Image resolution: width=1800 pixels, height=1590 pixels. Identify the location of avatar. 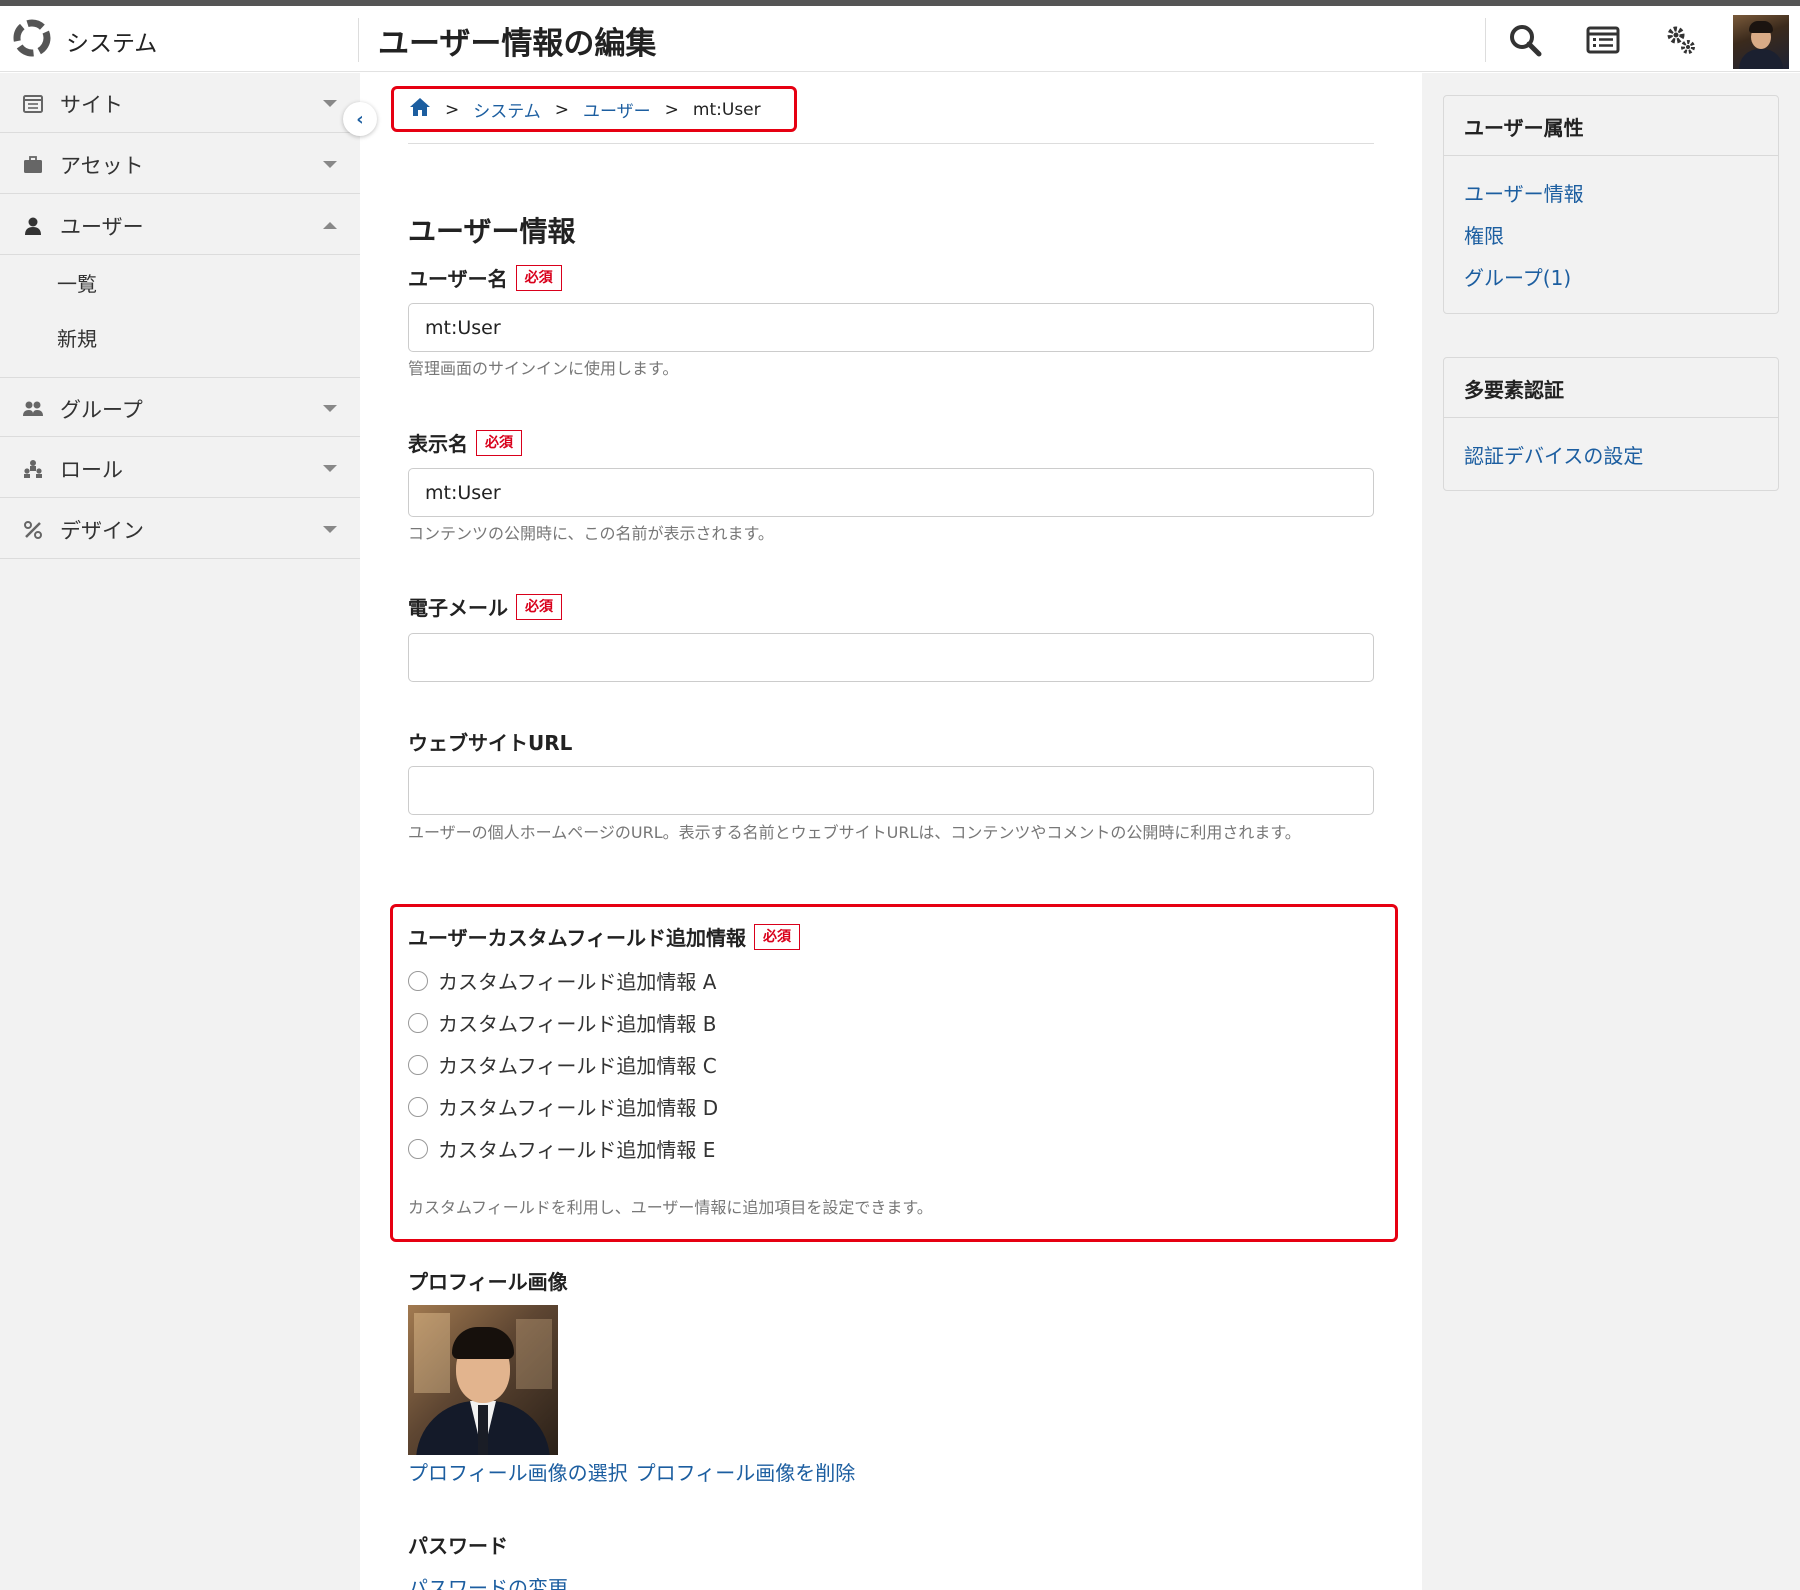
(1761, 42).